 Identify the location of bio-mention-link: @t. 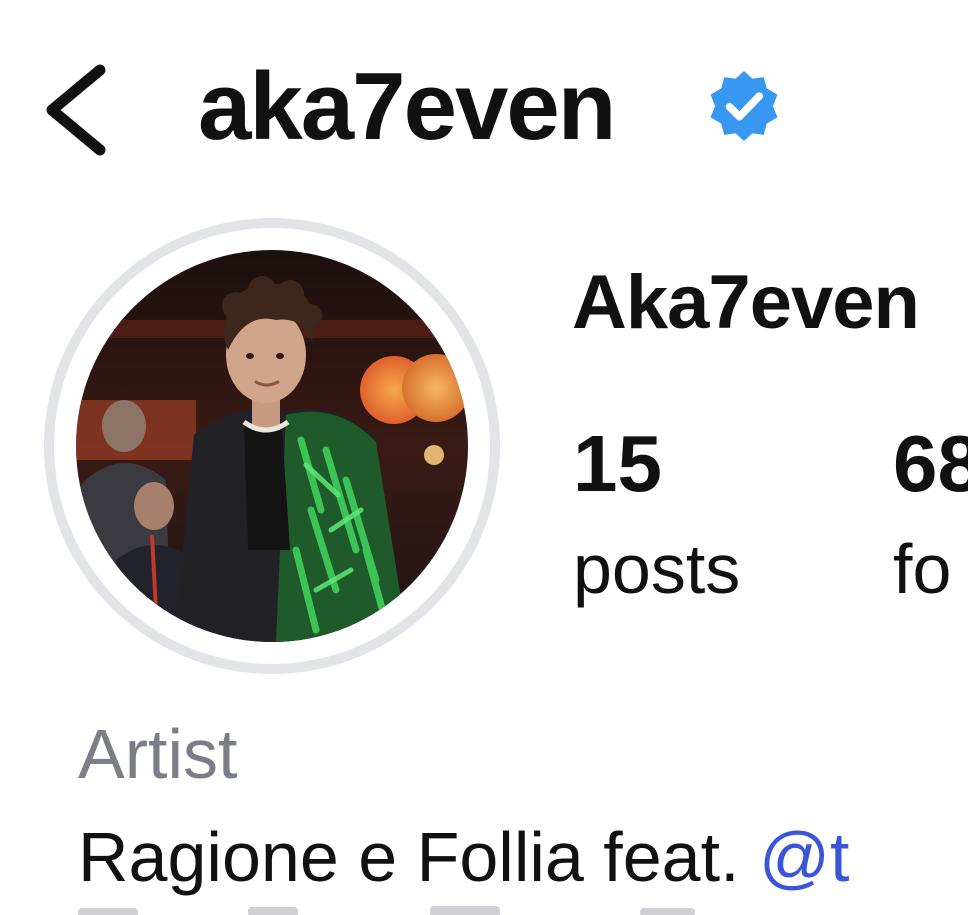
(804, 857).